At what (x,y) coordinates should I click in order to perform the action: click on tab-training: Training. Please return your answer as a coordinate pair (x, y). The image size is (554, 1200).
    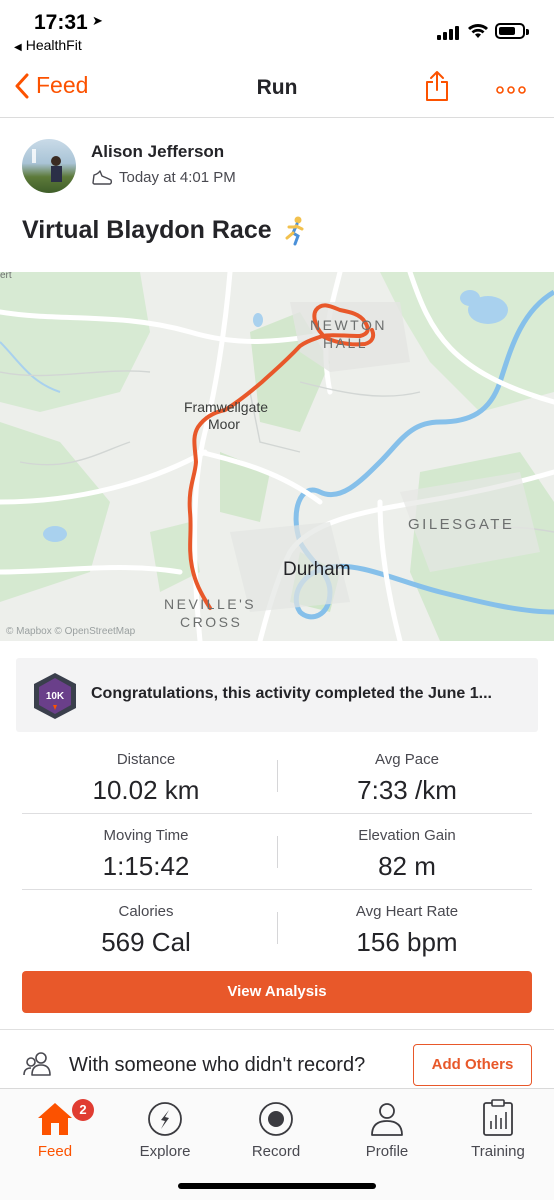
    Looking at the image, I should click on (498, 1127).